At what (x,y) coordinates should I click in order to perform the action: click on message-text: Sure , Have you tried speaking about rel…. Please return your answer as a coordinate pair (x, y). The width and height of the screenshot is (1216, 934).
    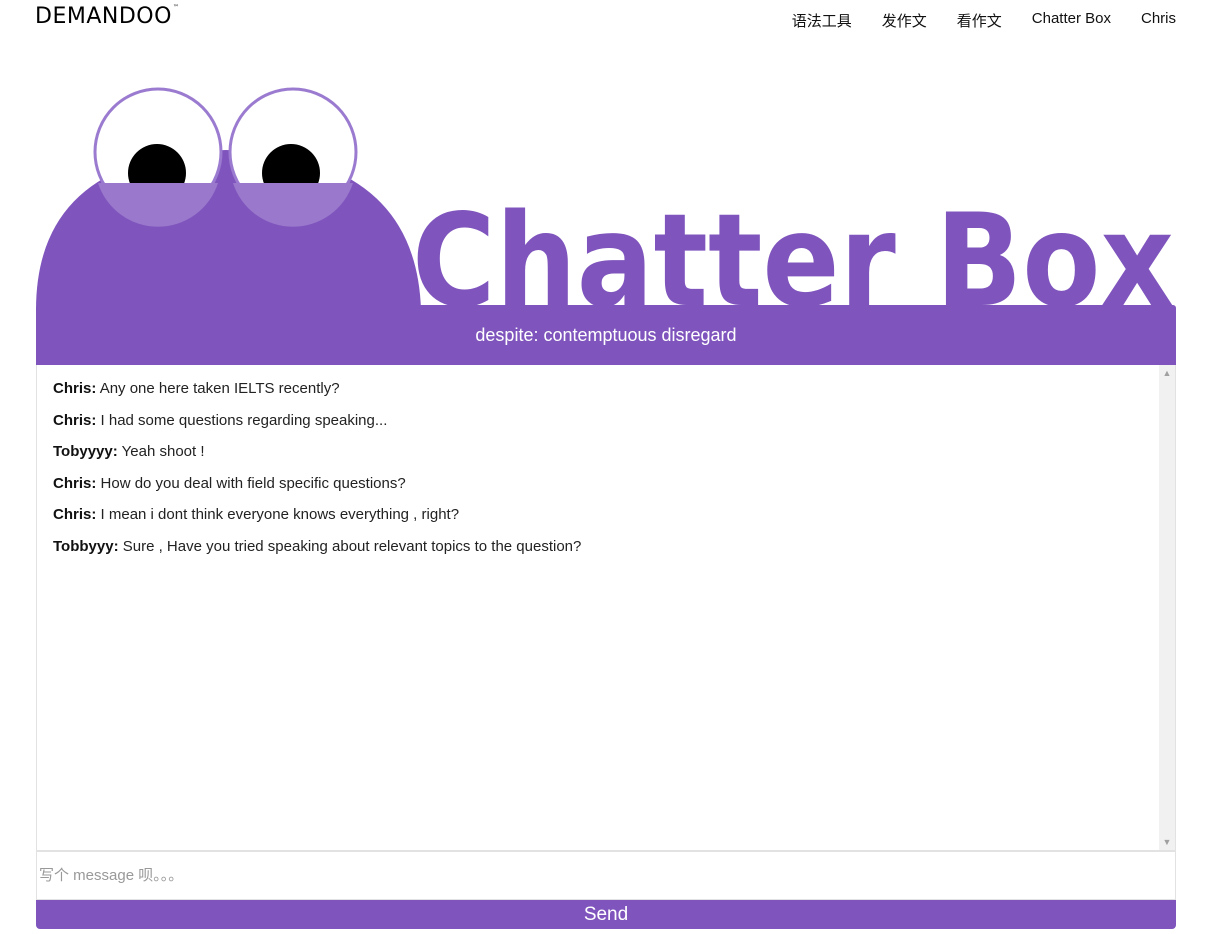
    Looking at the image, I should click on (352, 546).